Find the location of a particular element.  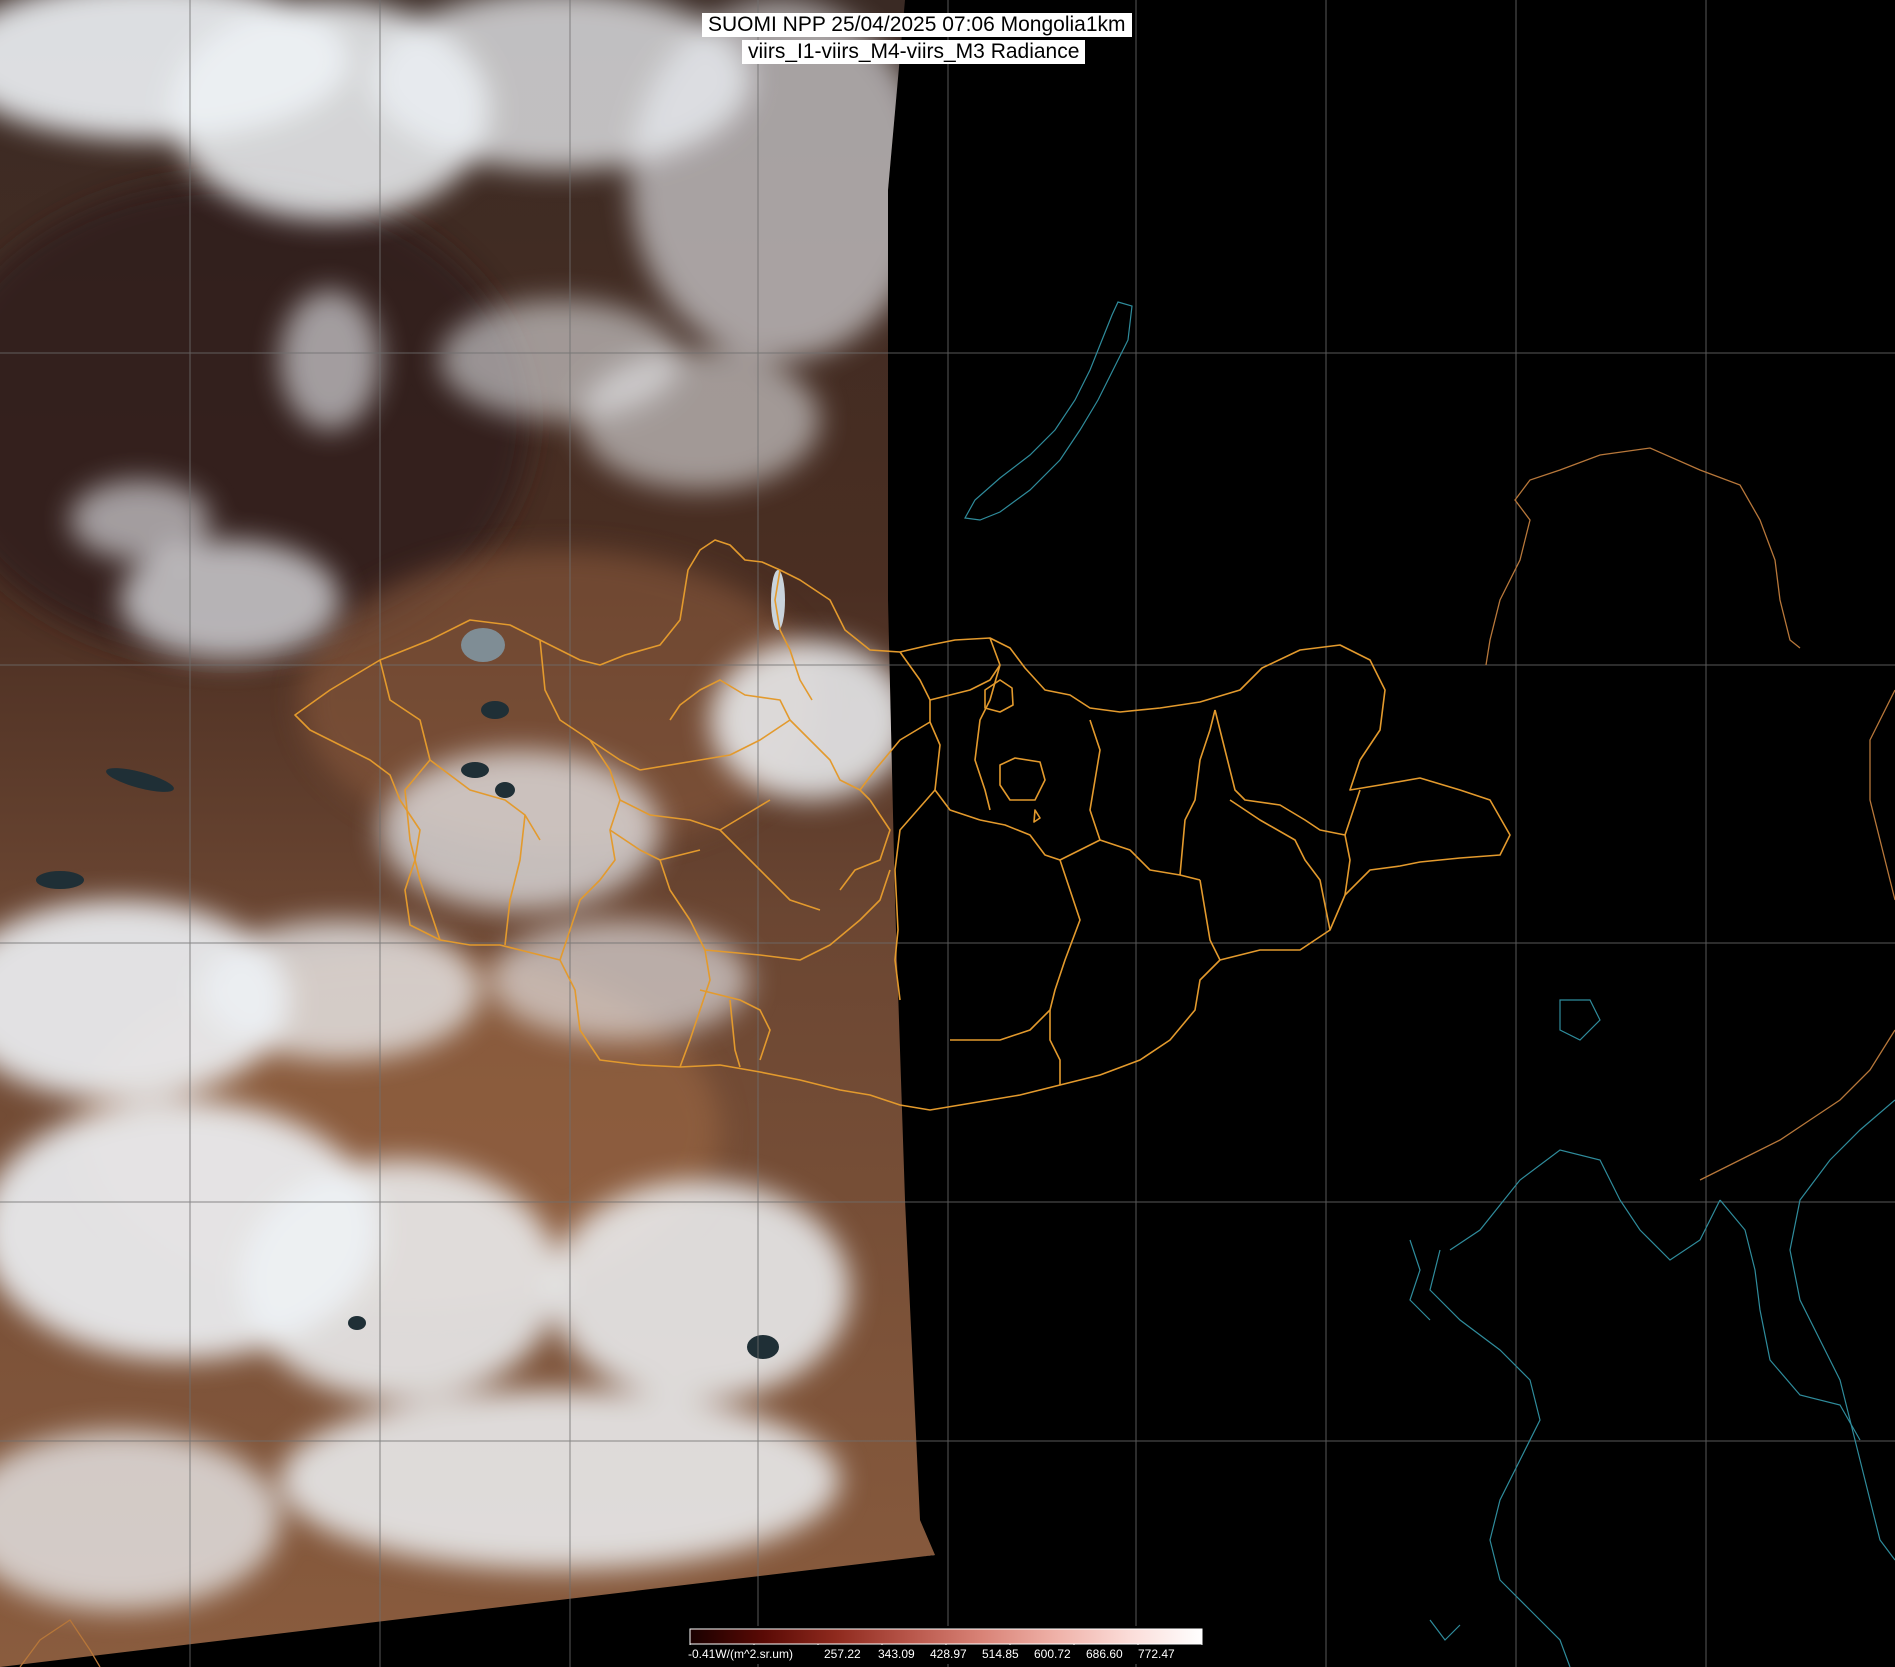

legend-tick: 257.22 is located at coordinates (842, 1654).